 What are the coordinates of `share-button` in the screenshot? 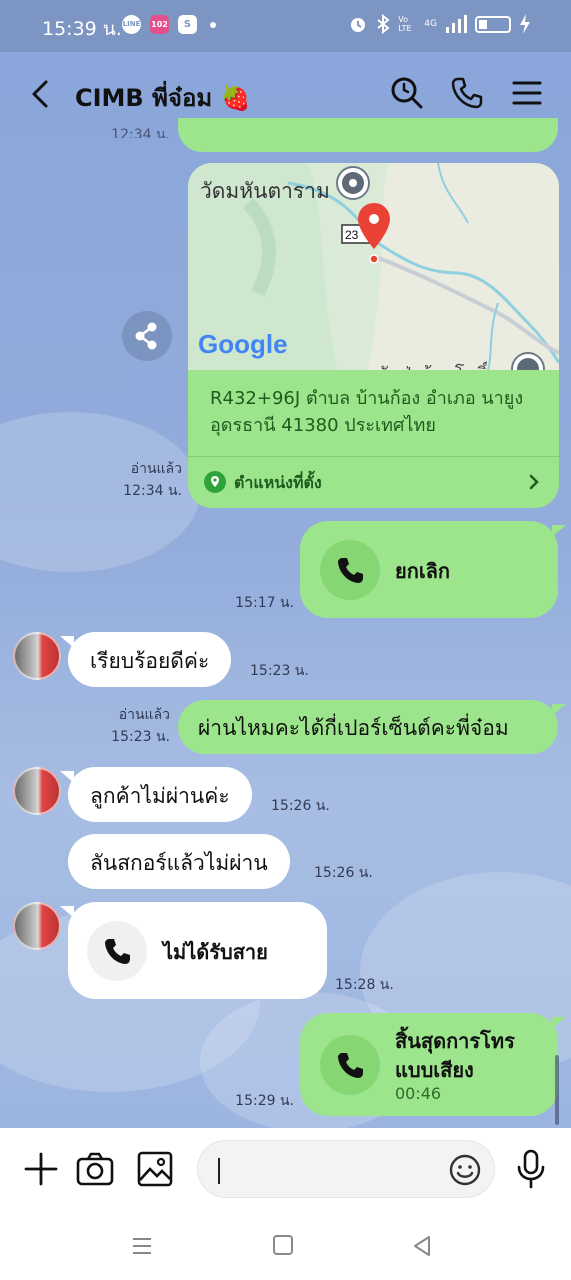 It's located at (147, 336).